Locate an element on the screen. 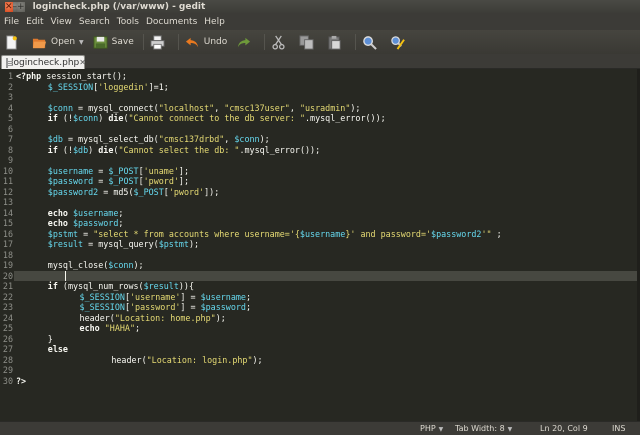 The image size is (640, 435). cursor-position: Ln 20, Col 9 is located at coordinates (564, 428).